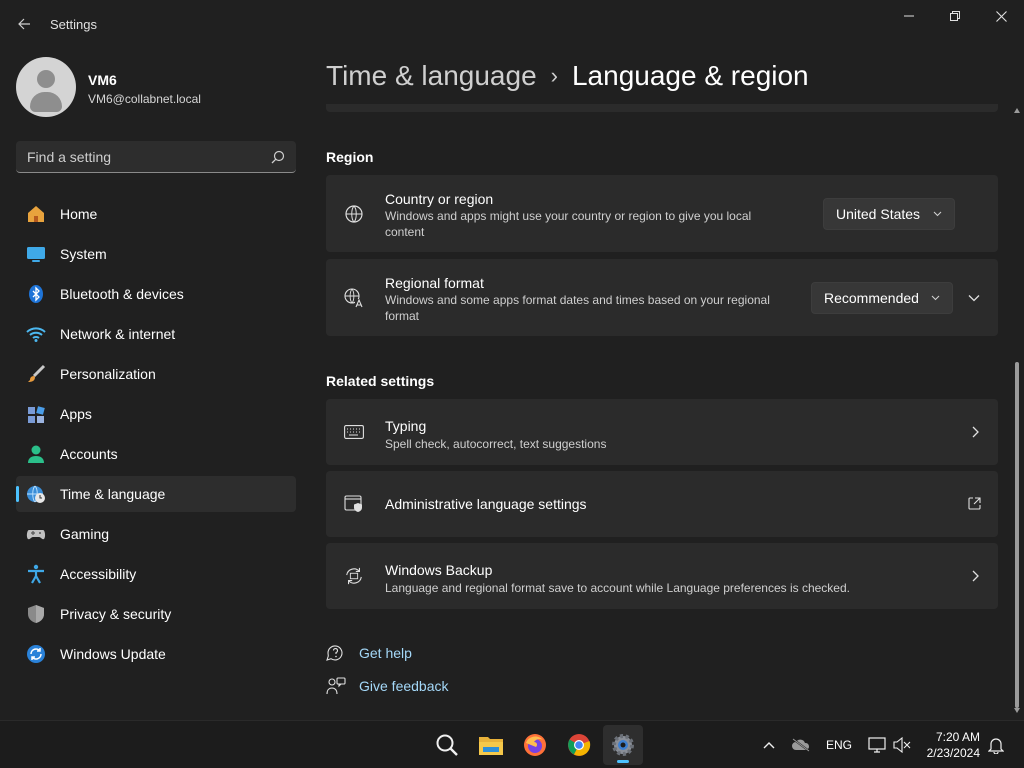 The image size is (1024, 768). What do you see at coordinates (156, 374) in the screenshot?
I see `sidebar-item-personalization: Personalization` at bounding box center [156, 374].